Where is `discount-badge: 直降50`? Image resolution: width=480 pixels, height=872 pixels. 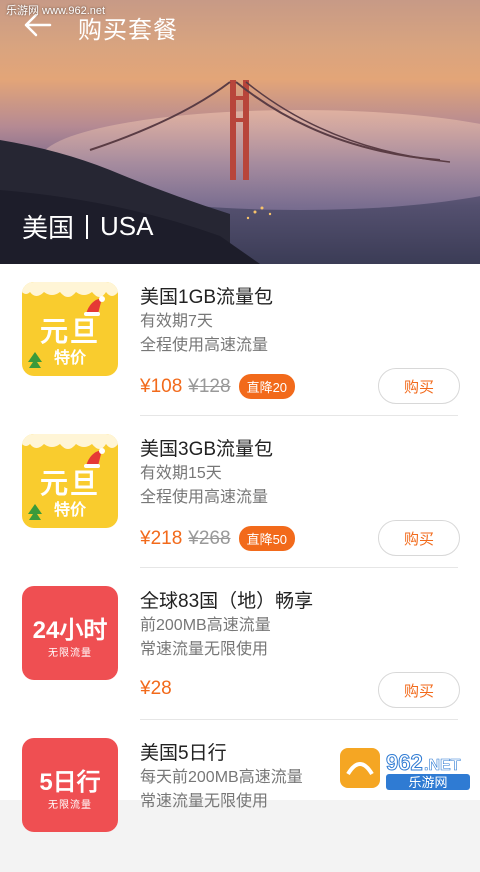
discount-badge: 直降50 is located at coordinates (267, 538).